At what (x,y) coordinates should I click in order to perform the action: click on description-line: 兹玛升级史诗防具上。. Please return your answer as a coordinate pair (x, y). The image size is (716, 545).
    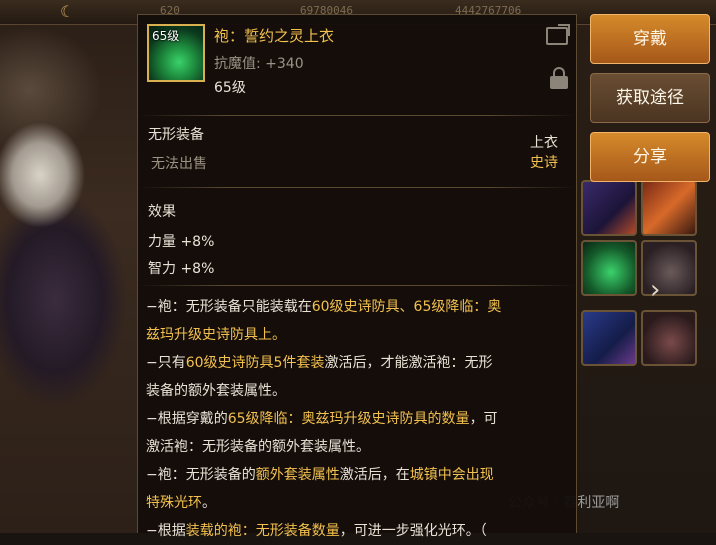
    Looking at the image, I should click on (357, 335).